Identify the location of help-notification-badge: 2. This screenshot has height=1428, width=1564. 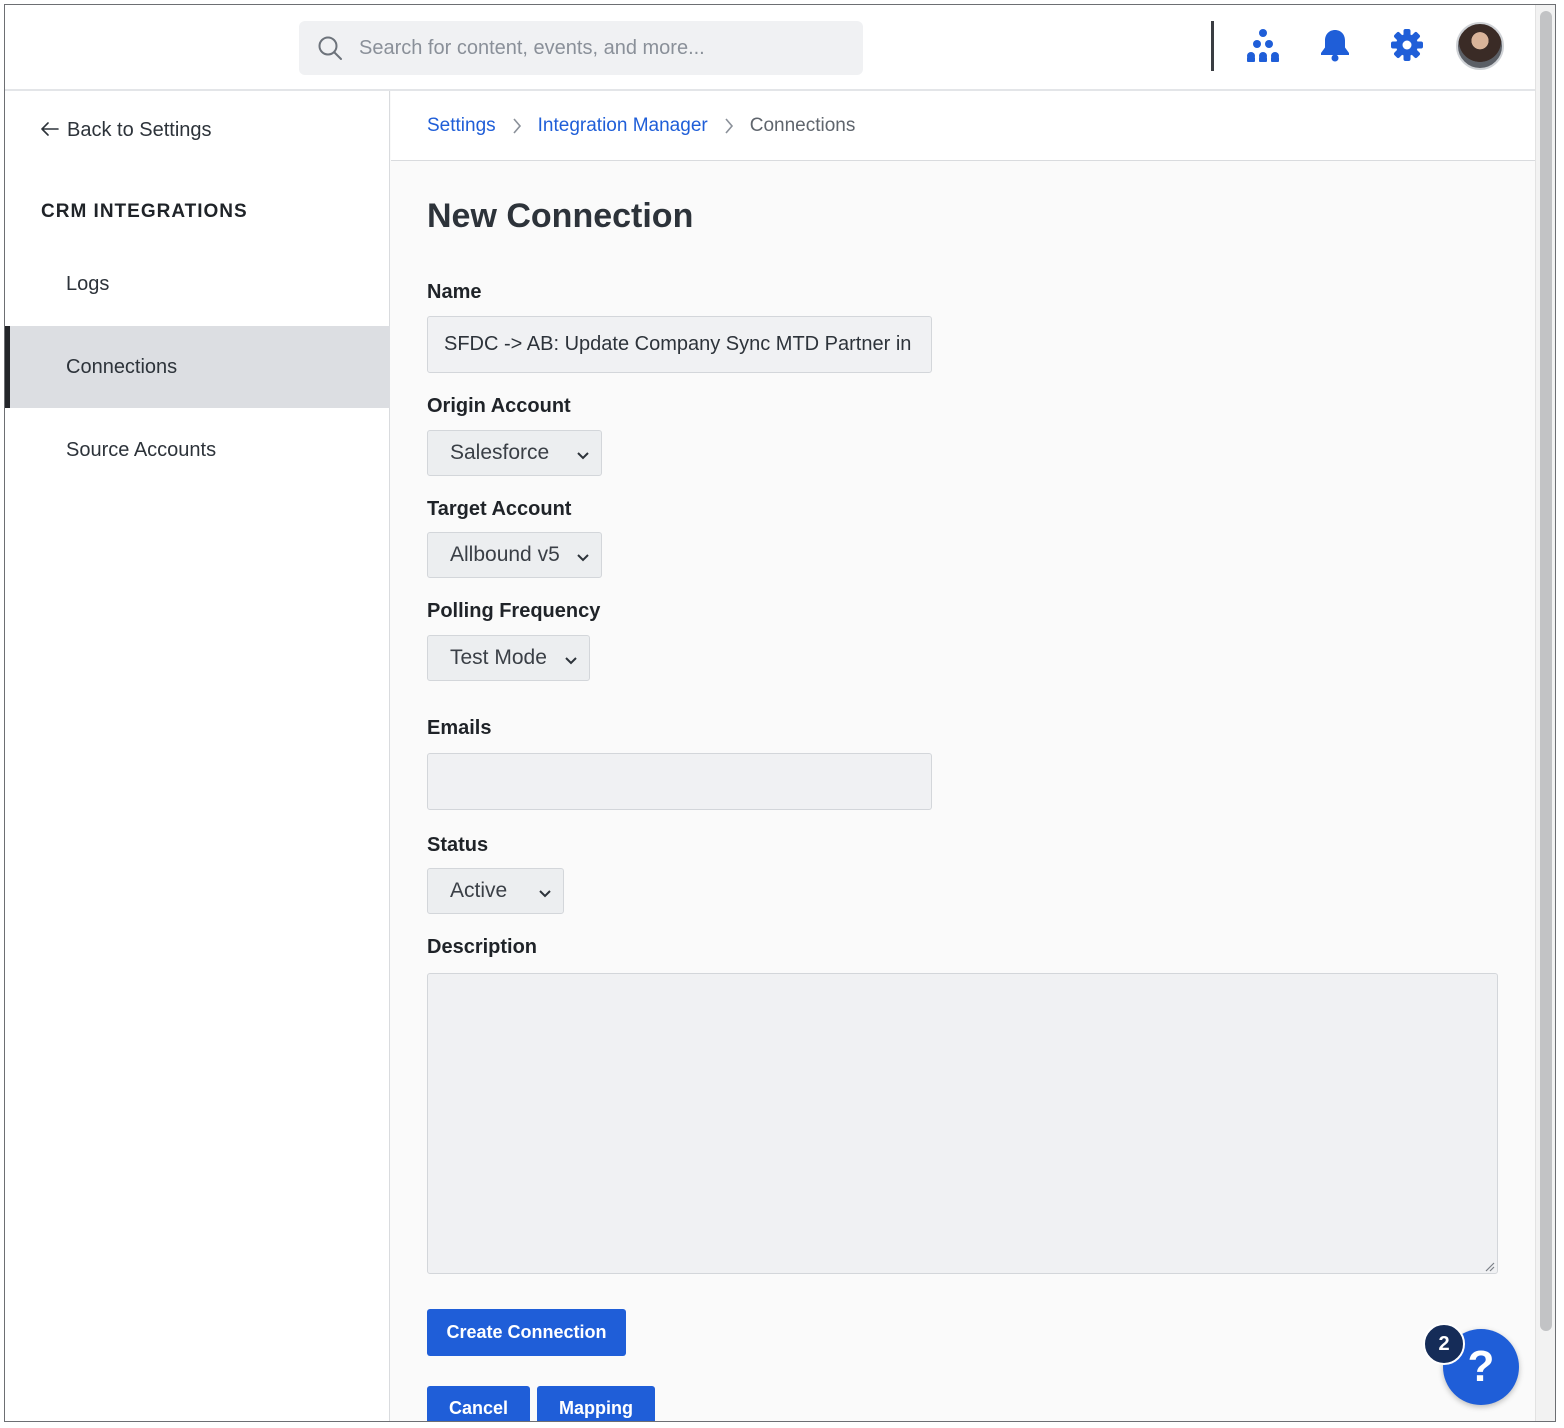
(1444, 1344).